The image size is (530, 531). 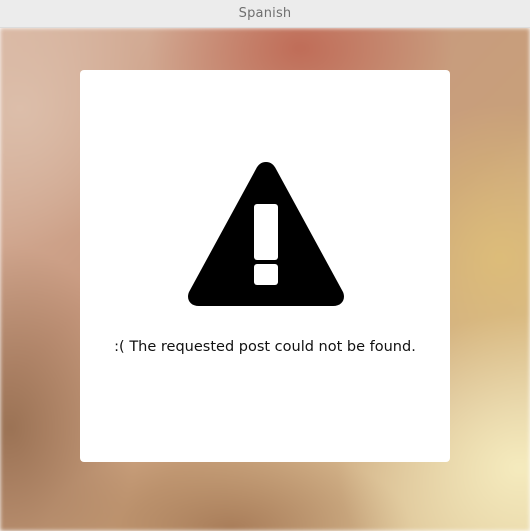 I want to click on warning-icon, so click(x=266, y=234).